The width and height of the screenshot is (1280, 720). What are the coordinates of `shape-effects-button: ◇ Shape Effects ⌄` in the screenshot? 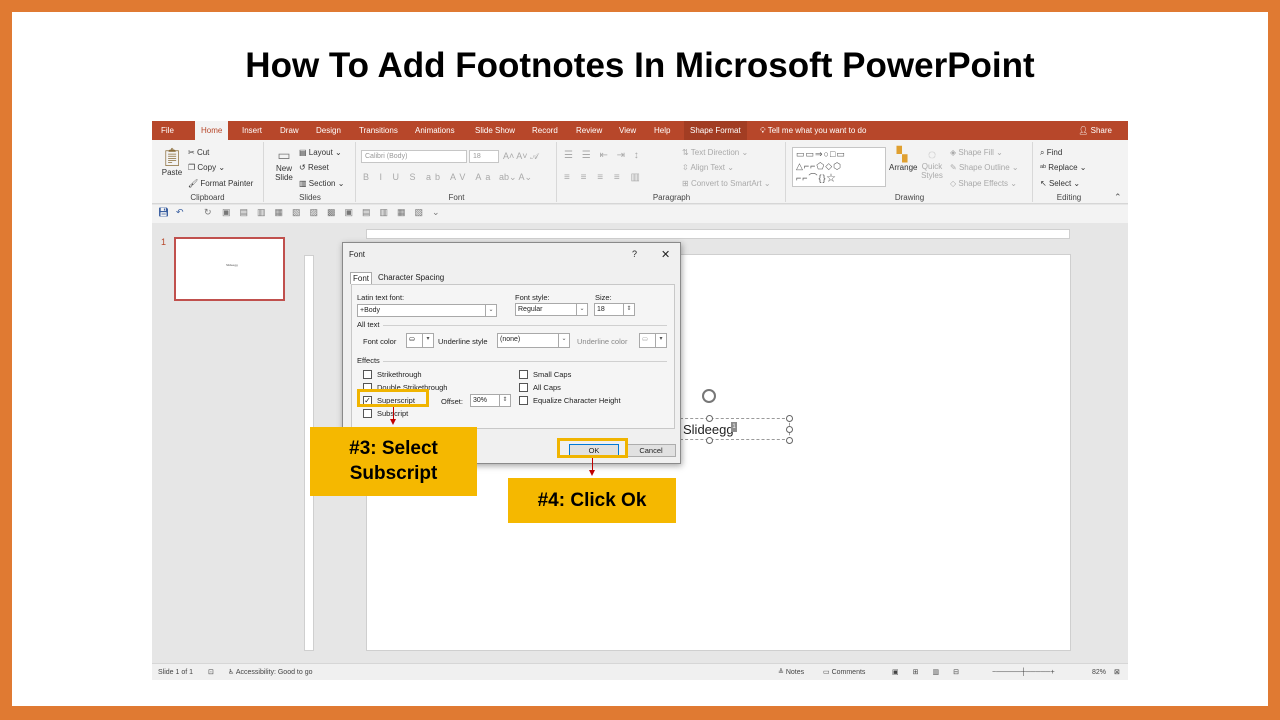 It's located at (983, 183).